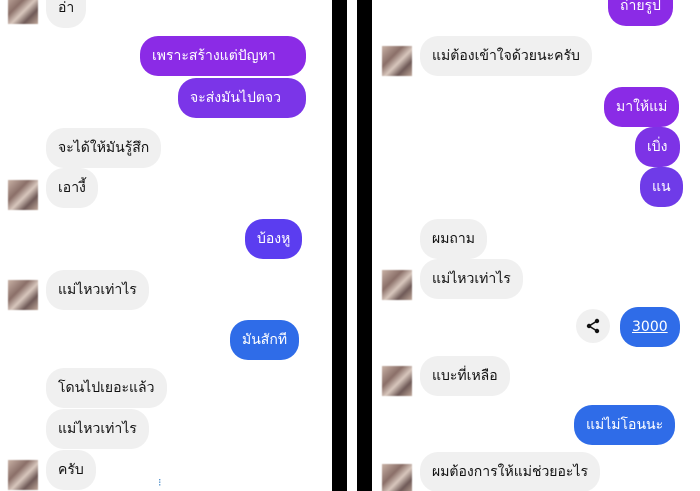 Image resolution: width=700 pixels, height=491 pixels. I want to click on message-outgoing: จะส่งมันไปตจว, so click(242, 98).